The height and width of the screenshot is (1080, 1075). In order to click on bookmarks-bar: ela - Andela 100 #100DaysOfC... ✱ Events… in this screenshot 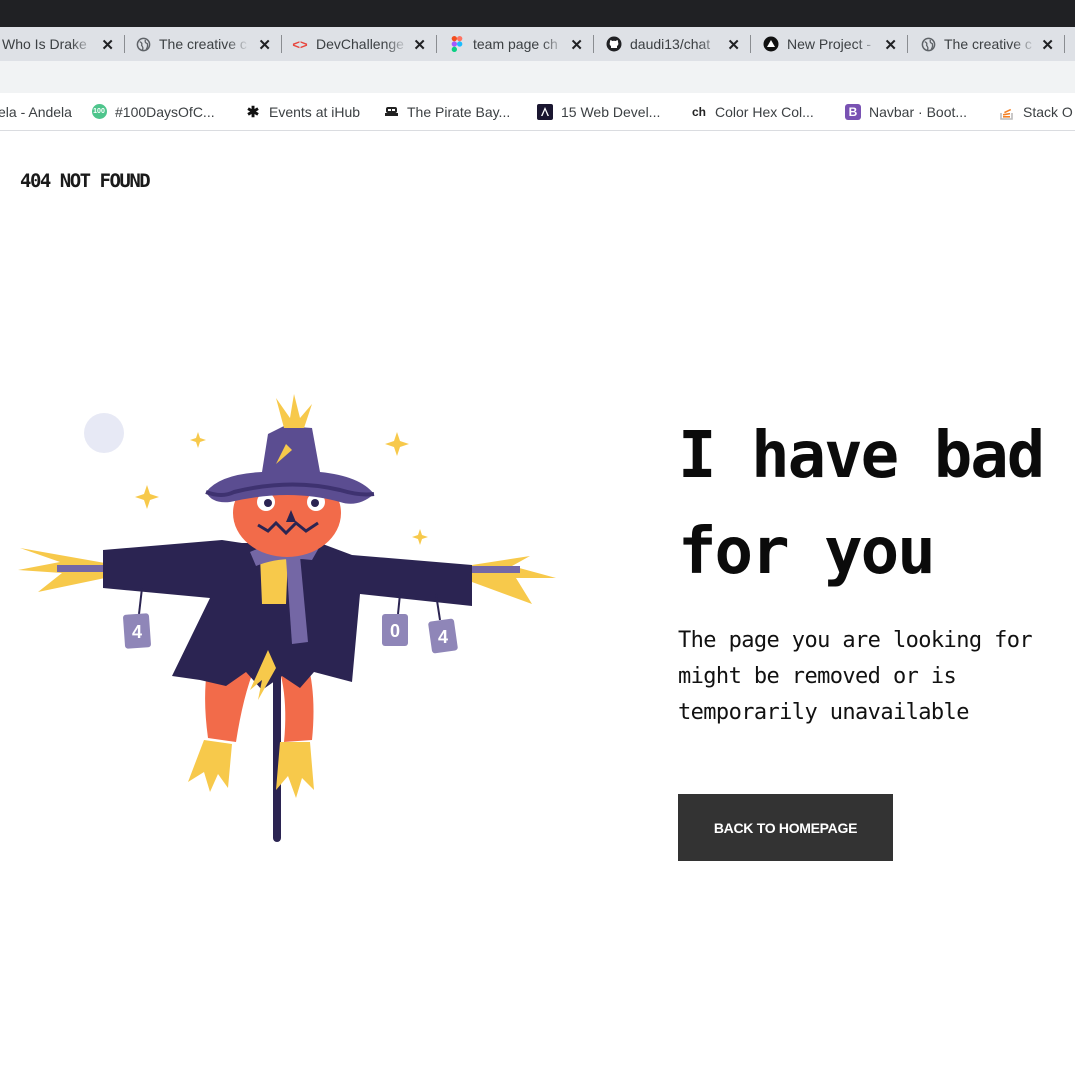, I will do `click(537, 112)`.